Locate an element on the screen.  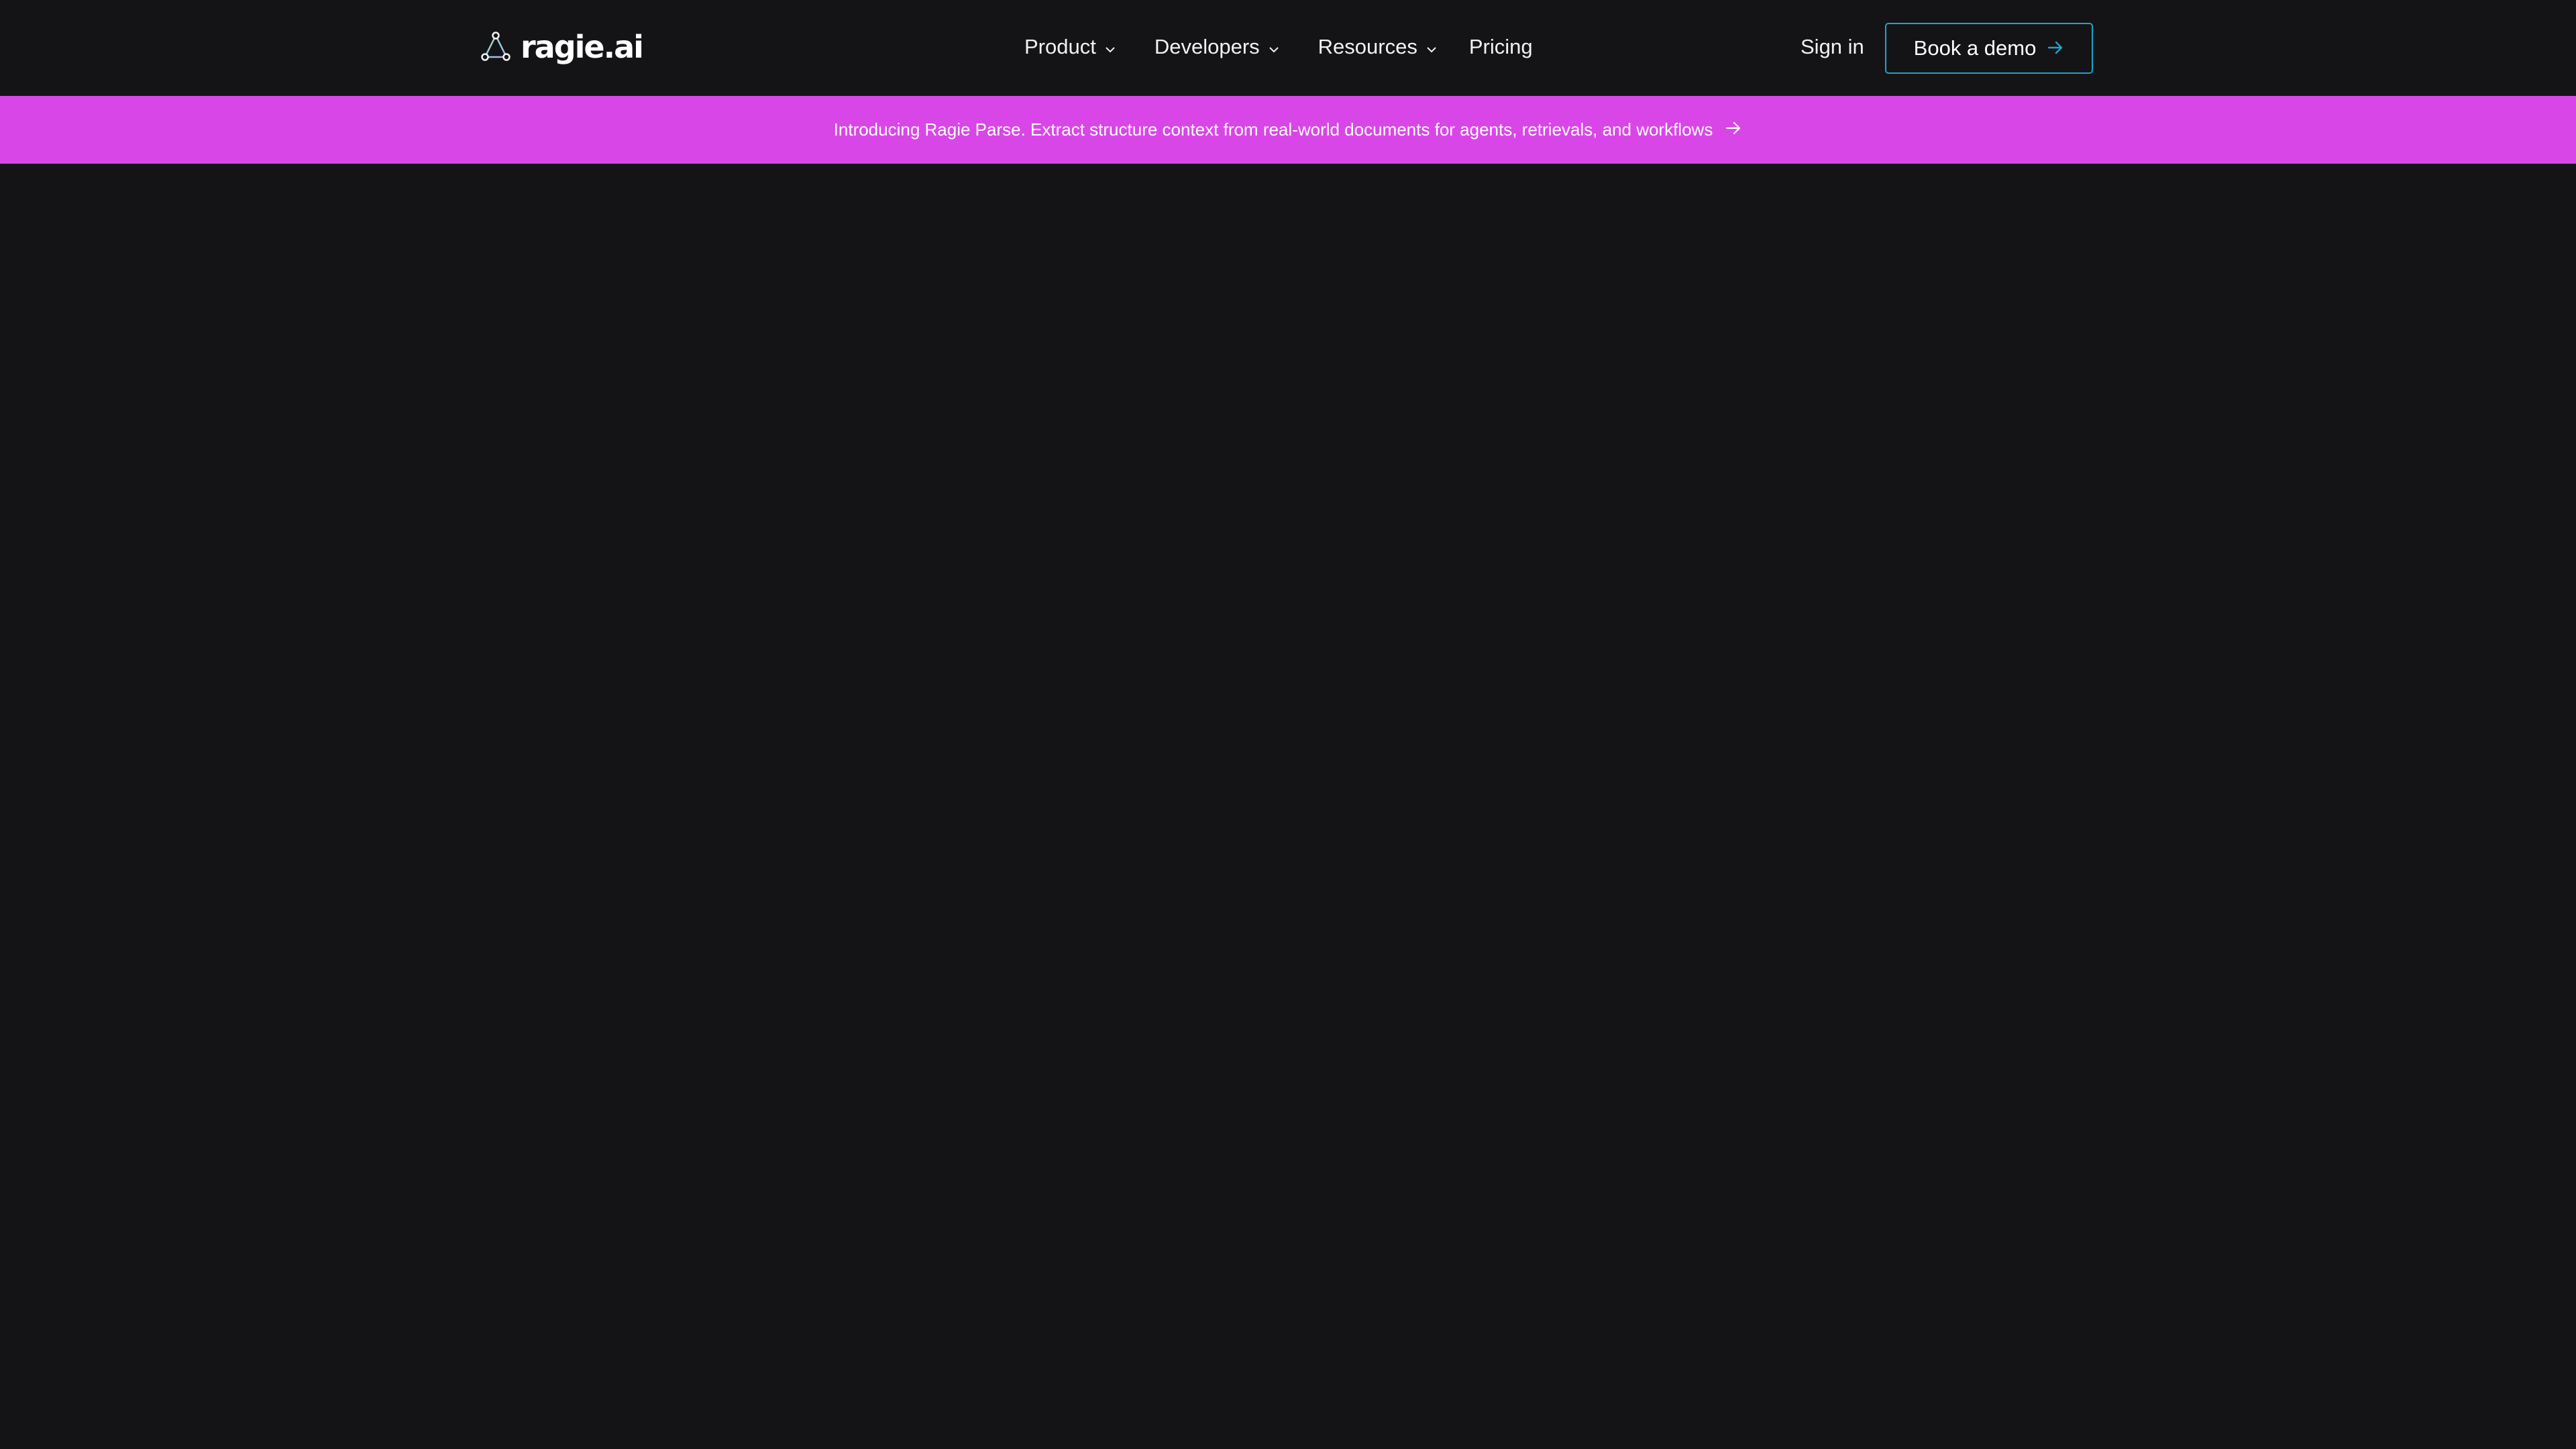
nav-item-developers: Developers is located at coordinates (1217, 47).